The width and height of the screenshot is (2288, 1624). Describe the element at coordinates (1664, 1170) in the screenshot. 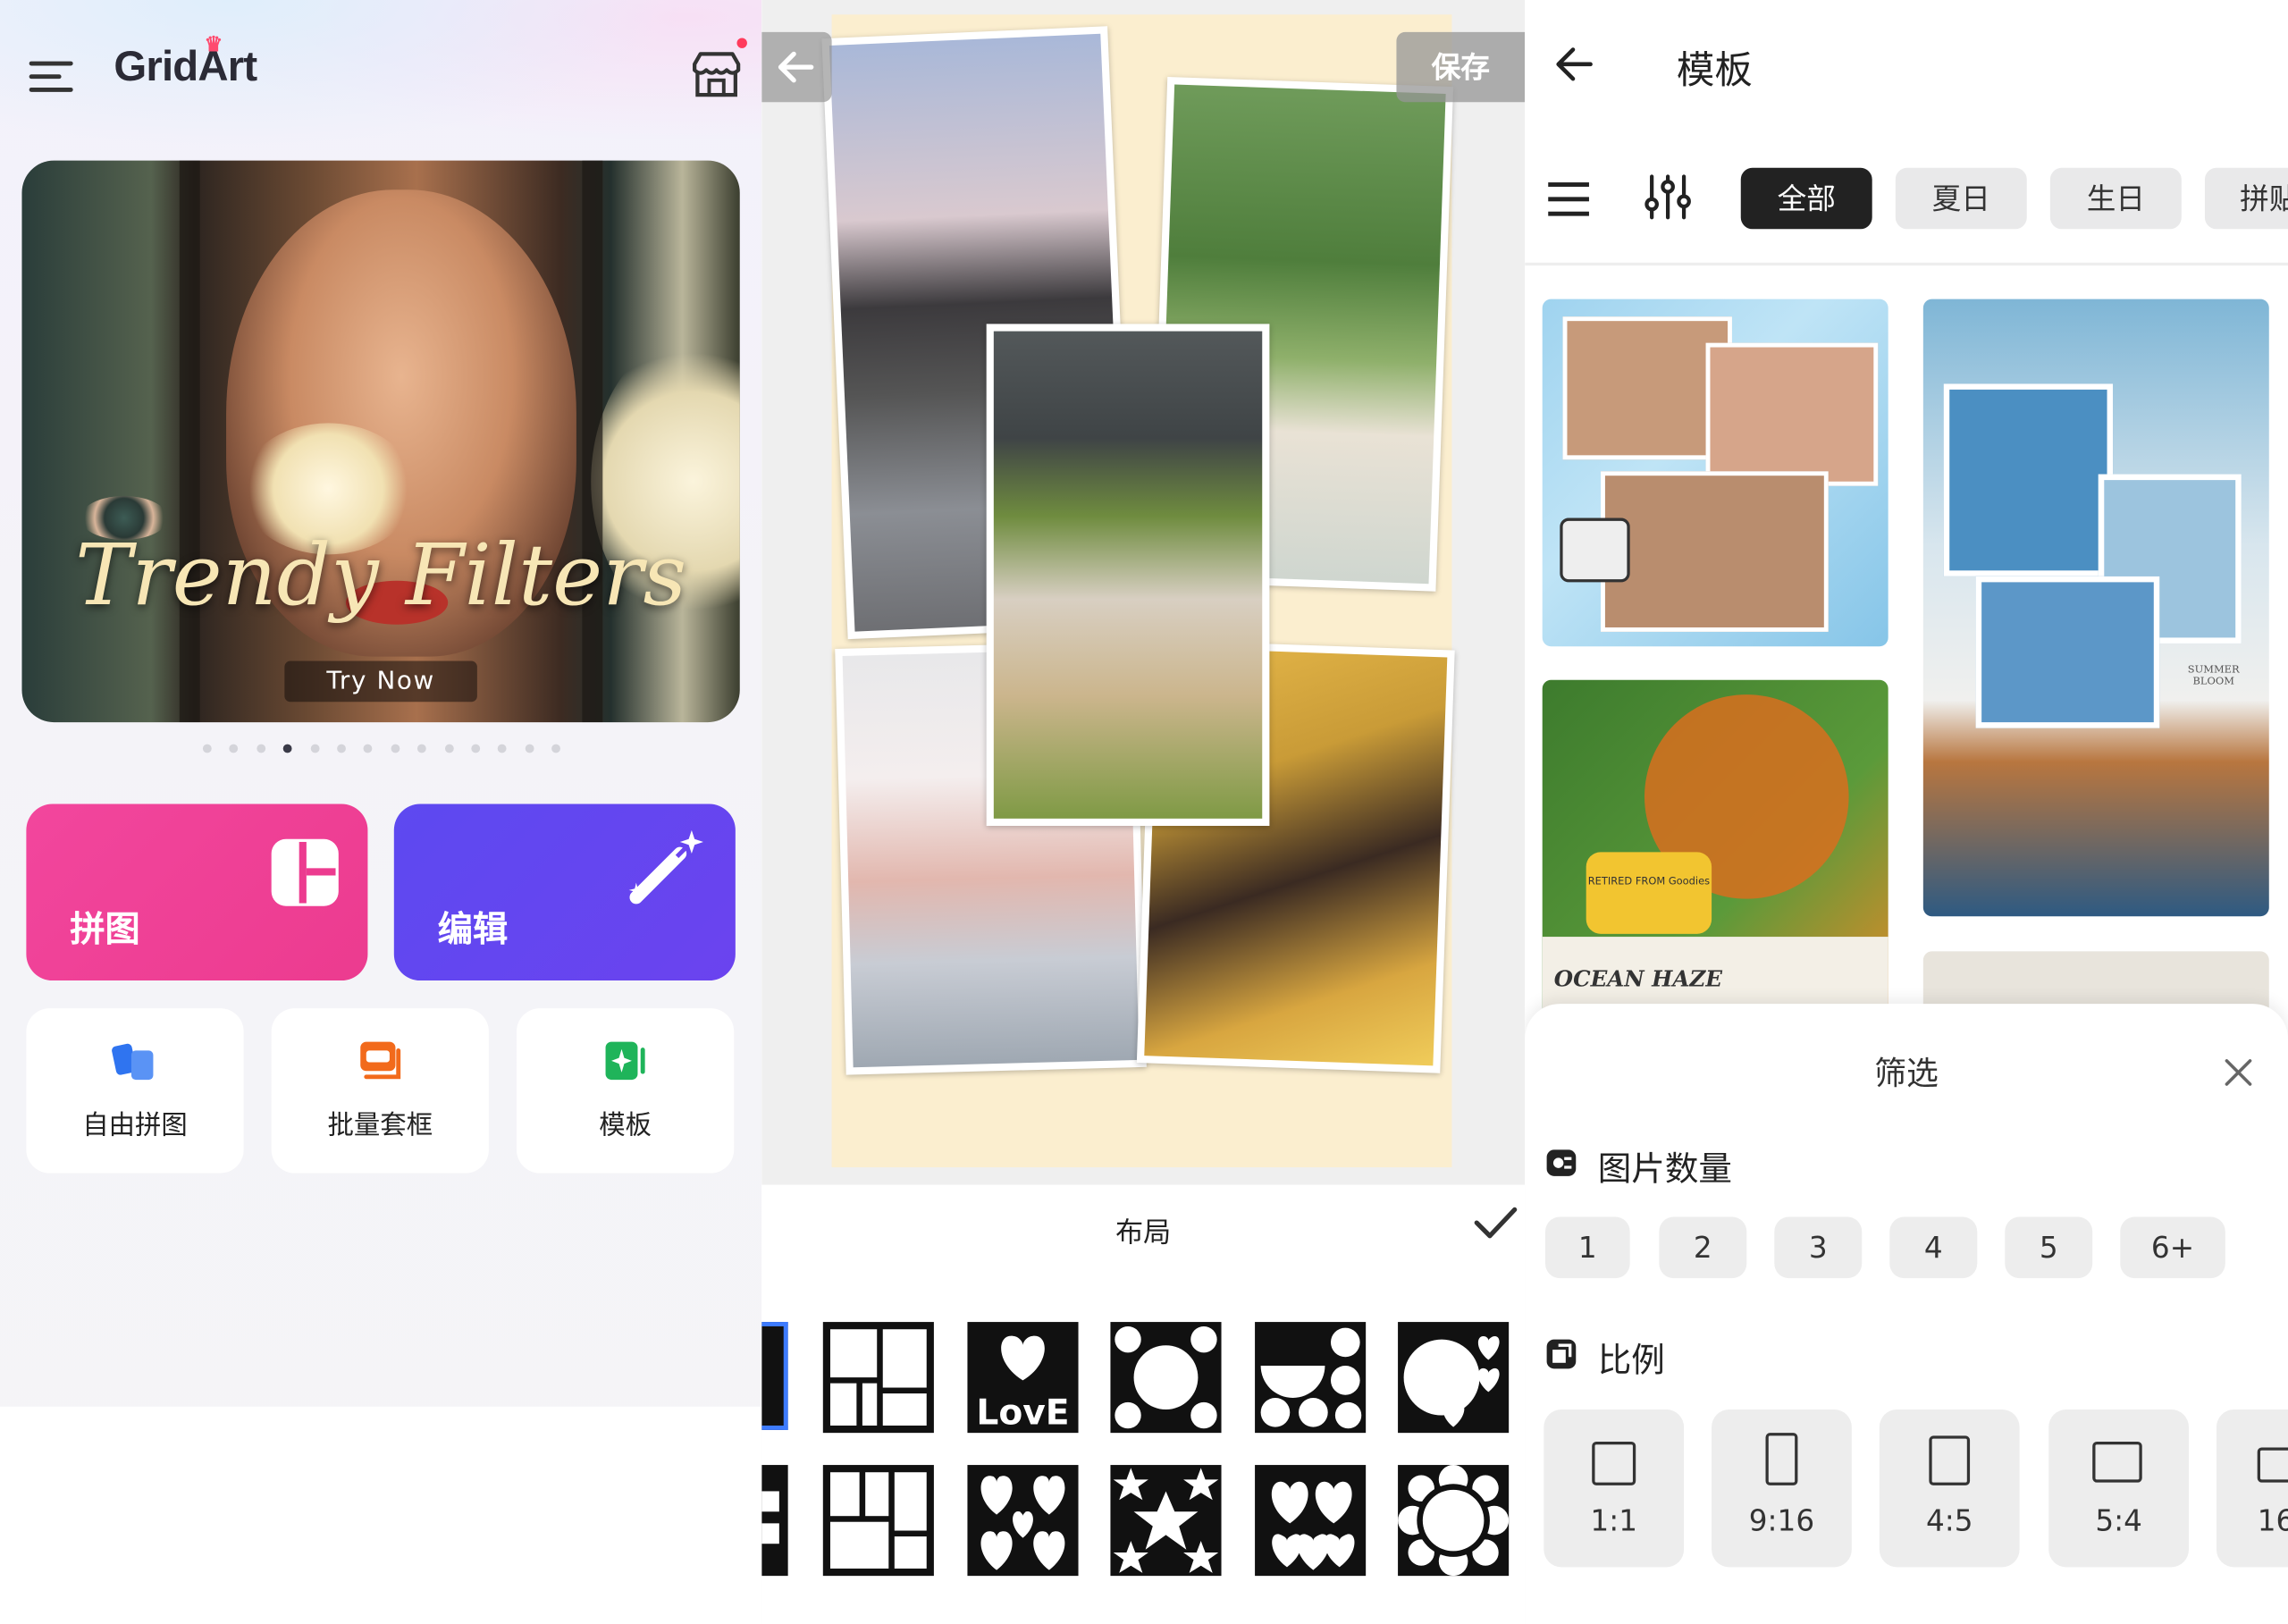

I see `photo-count-label: 图片数量` at that location.